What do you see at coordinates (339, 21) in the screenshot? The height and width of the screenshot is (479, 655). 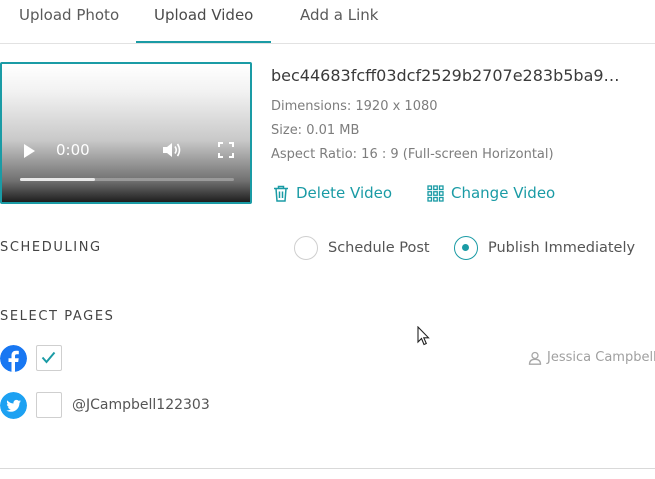 I see `tab-add-link: Add a Link` at bounding box center [339, 21].